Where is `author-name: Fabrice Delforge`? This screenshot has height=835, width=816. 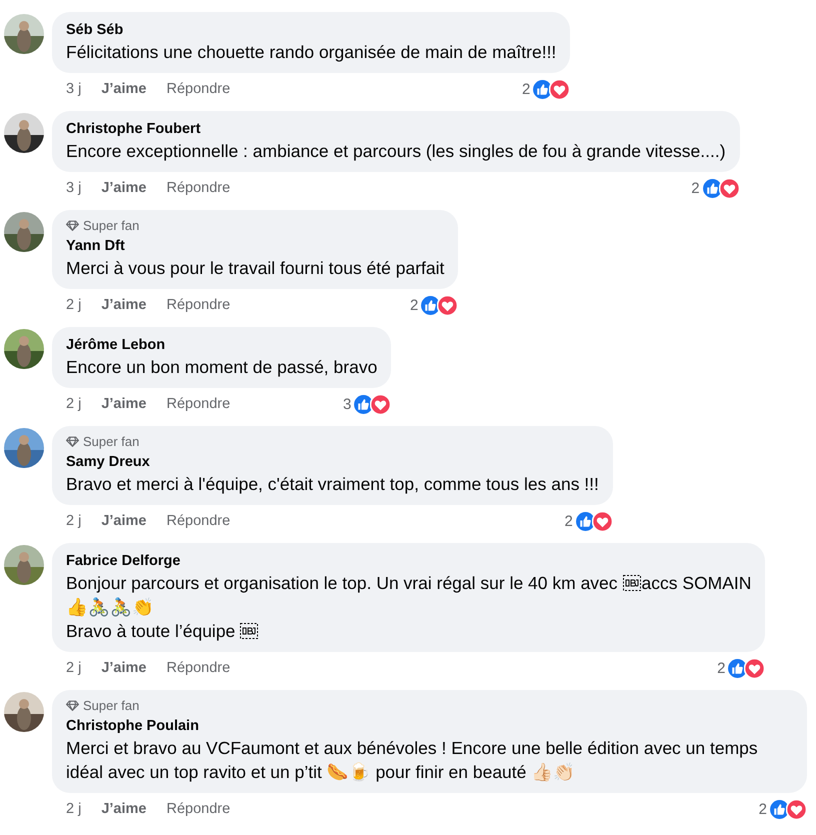
author-name: Fabrice Delforge is located at coordinates (409, 561).